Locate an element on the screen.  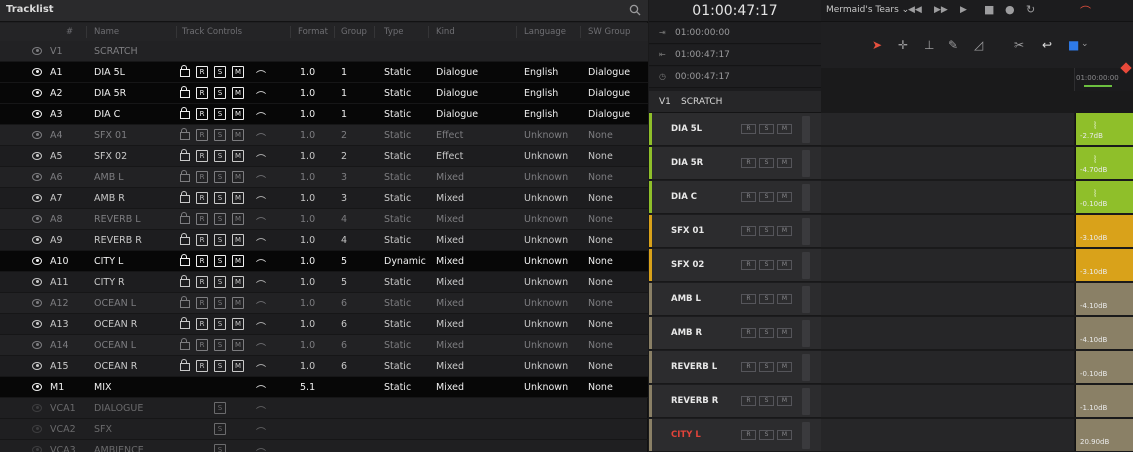
search-icon is located at coordinates (635, 10).